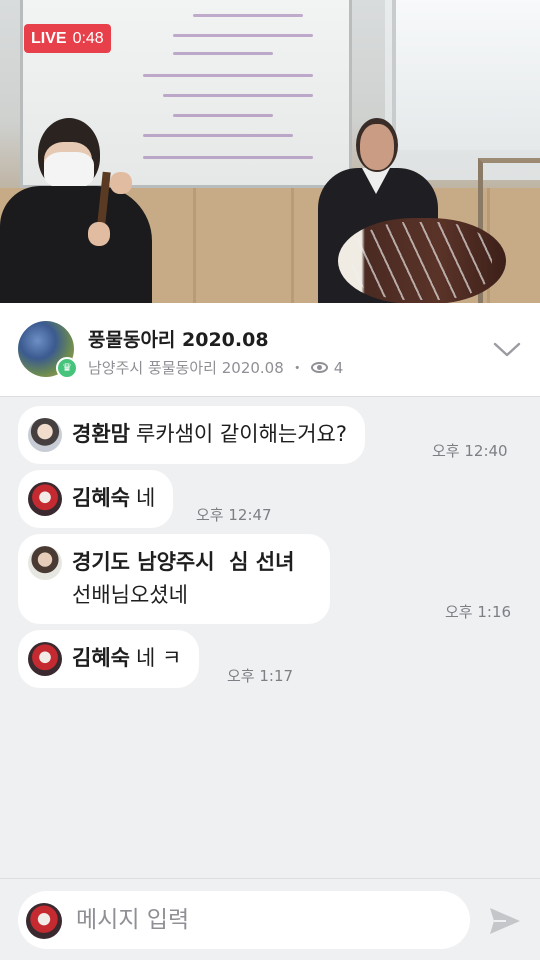 The image size is (540, 960). What do you see at coordinates (338, 367) in the screenshot?
I see `viewer-count: 4` at bounding box center [338, 367].